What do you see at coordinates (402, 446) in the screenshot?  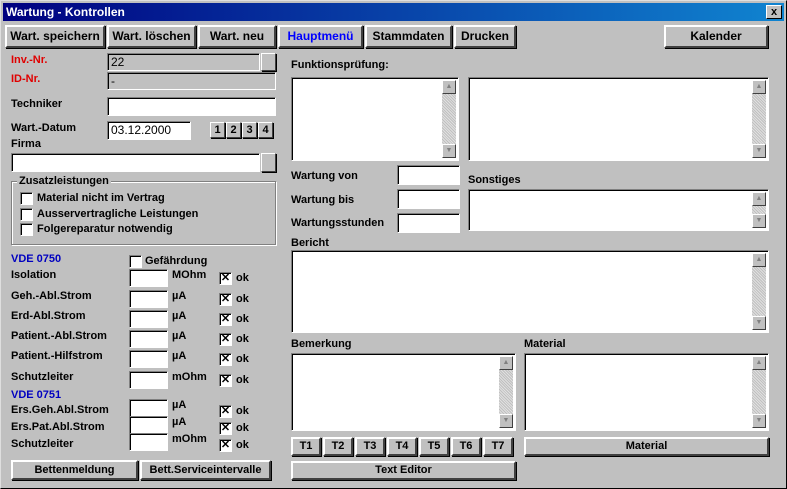 I see `template-t4-button: T4` at bounding box center [402, 446].